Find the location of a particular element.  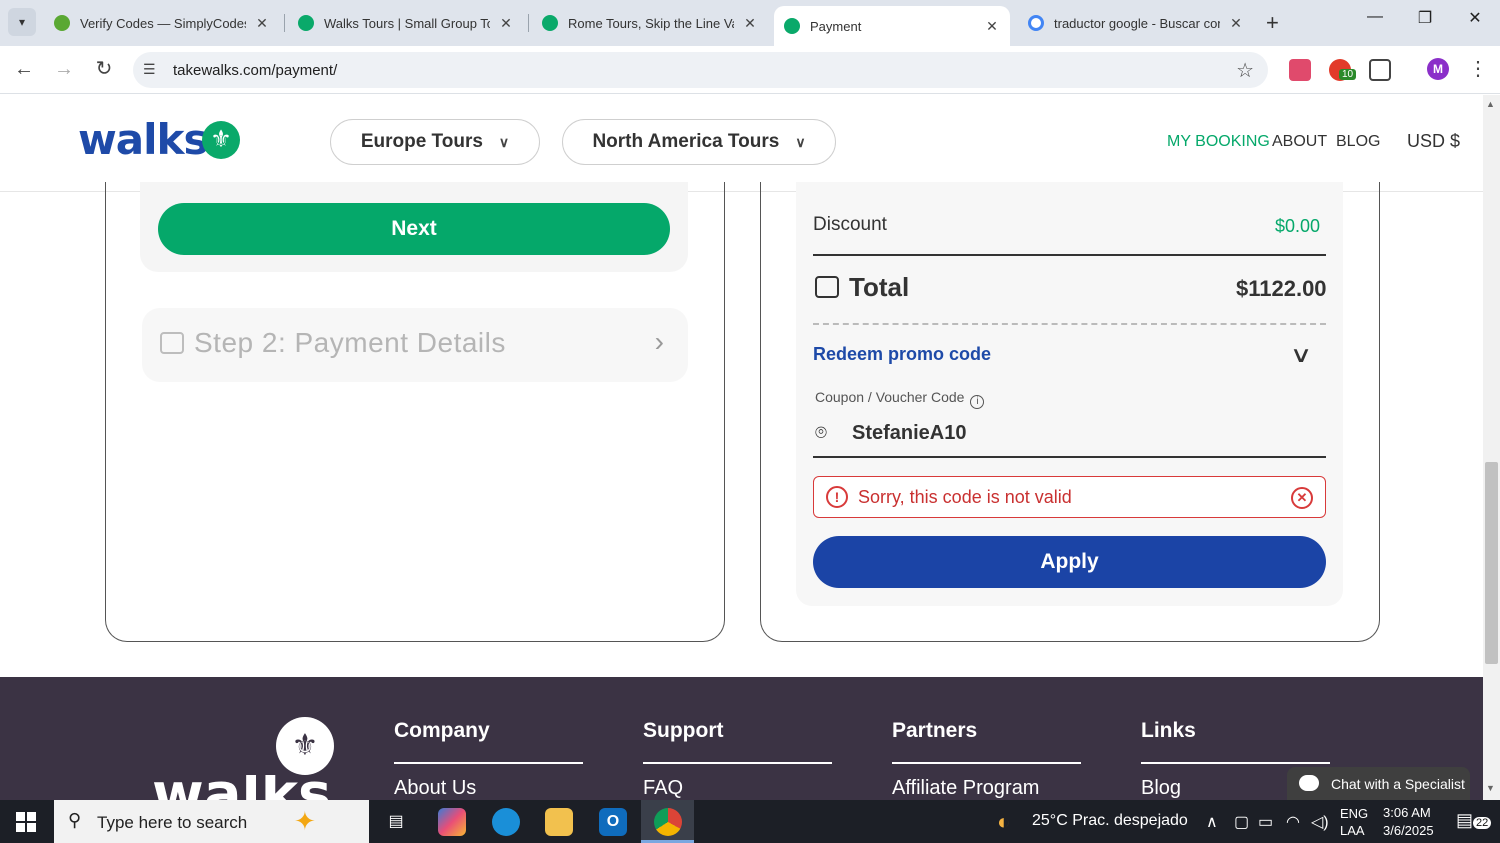

extension-icon is located at coordinates (1300, 70).